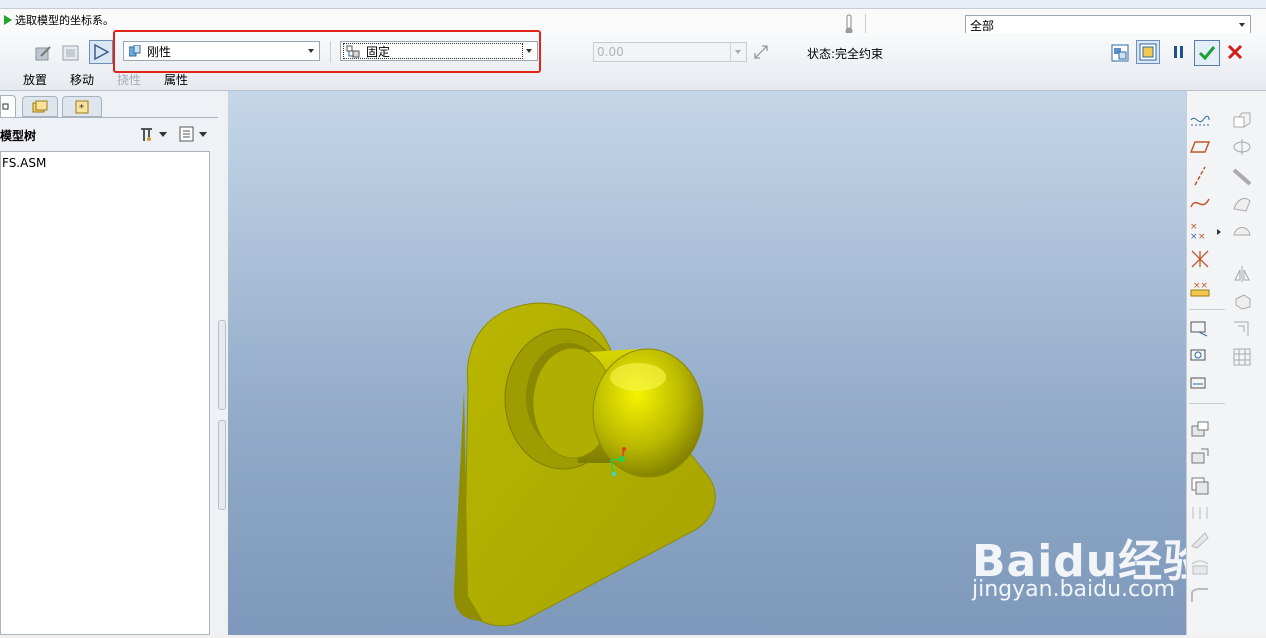 Image resolution: width=1266 pixels, height=638 pixels. I want to click on revolve-icon, so click(1242, 147).